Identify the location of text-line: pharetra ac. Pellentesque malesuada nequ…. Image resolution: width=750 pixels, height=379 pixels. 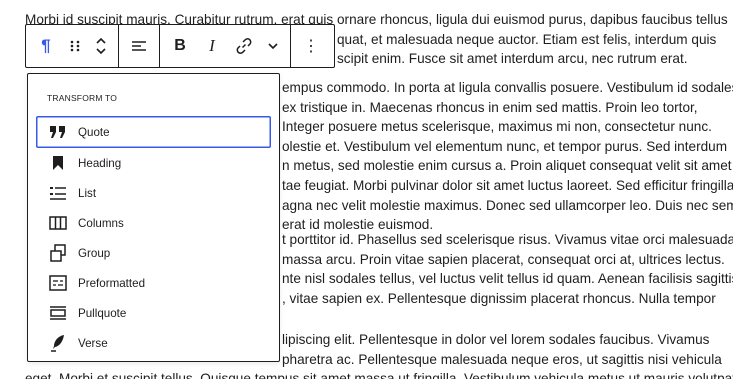
(502, 359).